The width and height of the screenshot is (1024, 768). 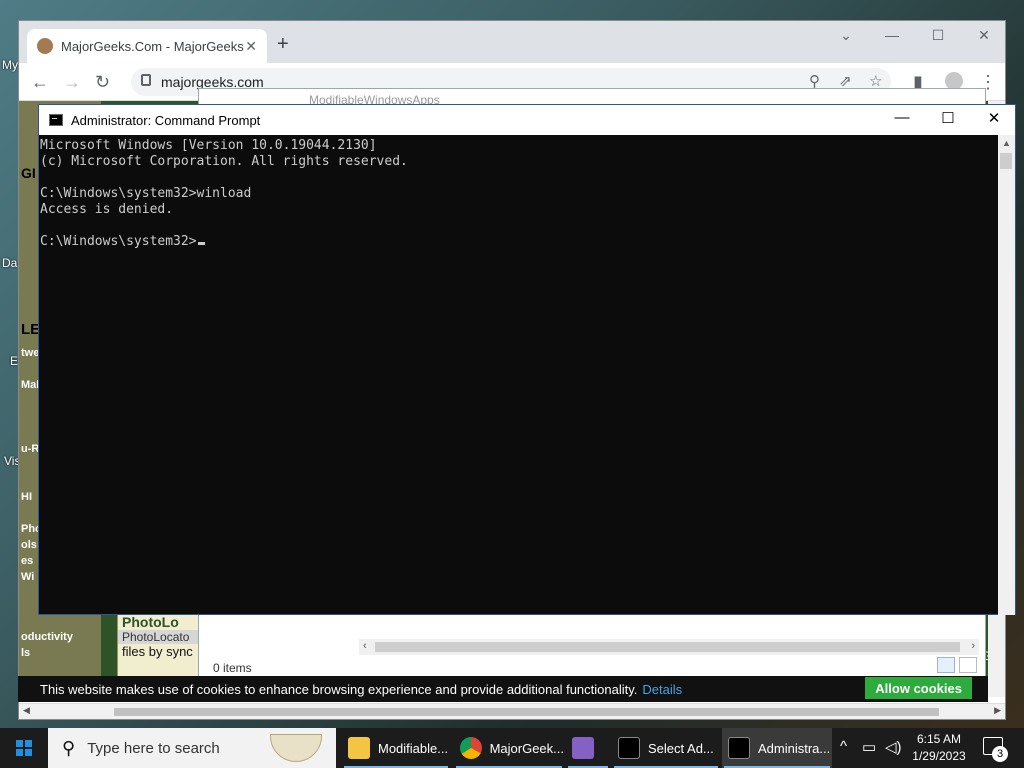 I want to click on back-arrow-icon: ←, so click(x=40, y=82).